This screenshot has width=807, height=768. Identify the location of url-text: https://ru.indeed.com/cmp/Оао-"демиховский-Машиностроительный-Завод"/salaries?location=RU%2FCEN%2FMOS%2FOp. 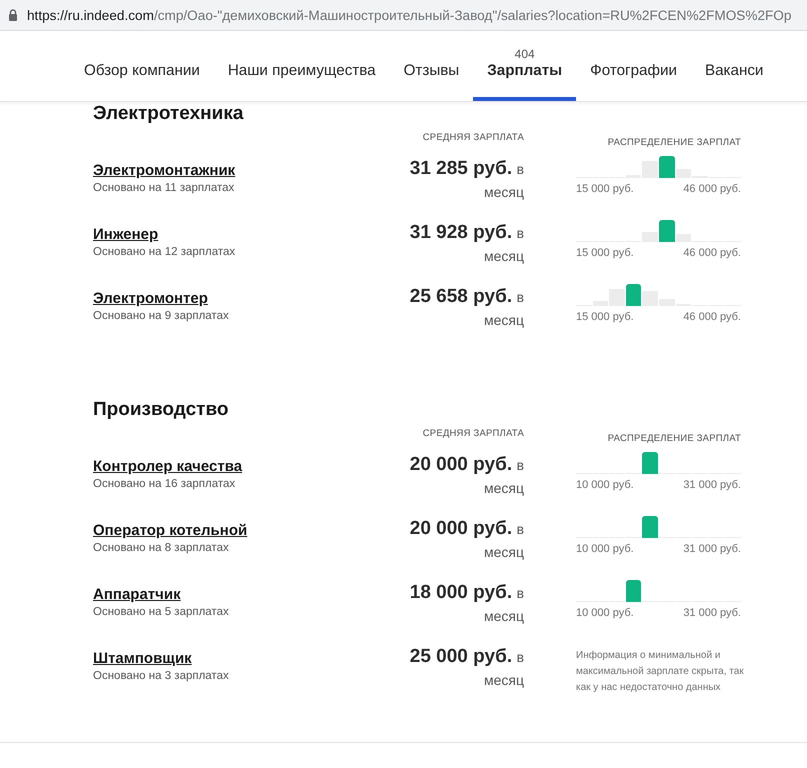
(409, 15).